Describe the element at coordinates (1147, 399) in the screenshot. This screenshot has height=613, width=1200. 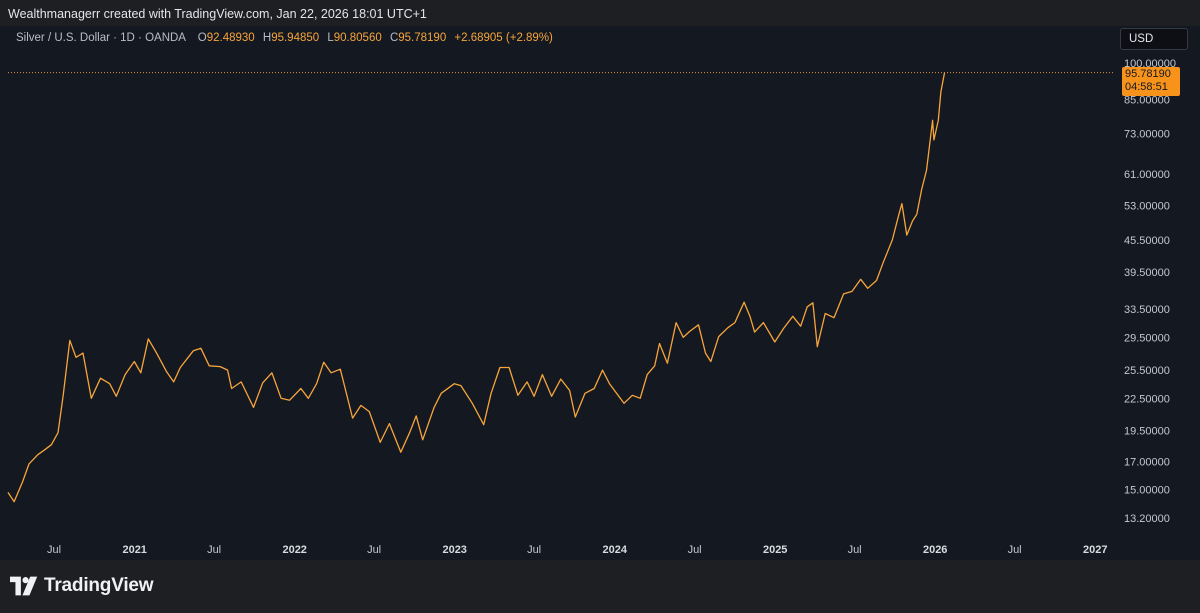
I see `price-tick-label: 22.50000` at that location.